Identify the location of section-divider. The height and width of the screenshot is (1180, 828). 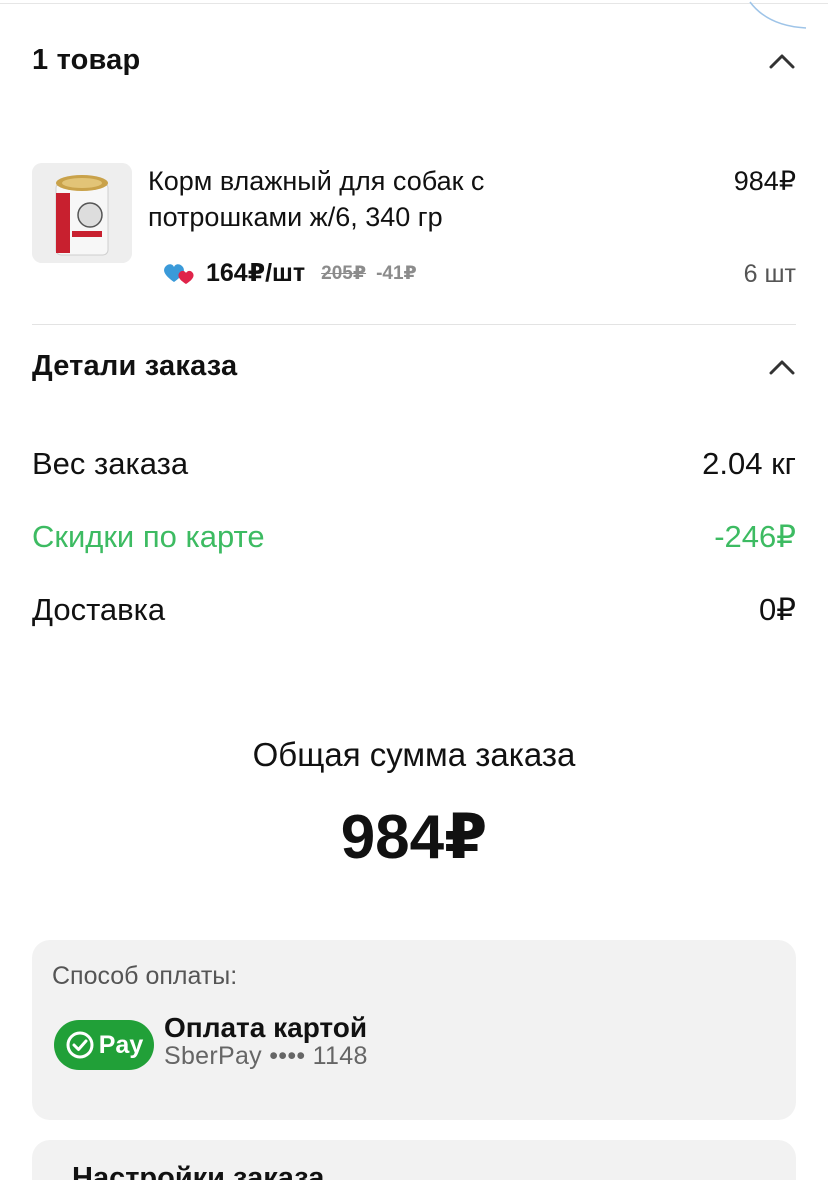
(414, 324).